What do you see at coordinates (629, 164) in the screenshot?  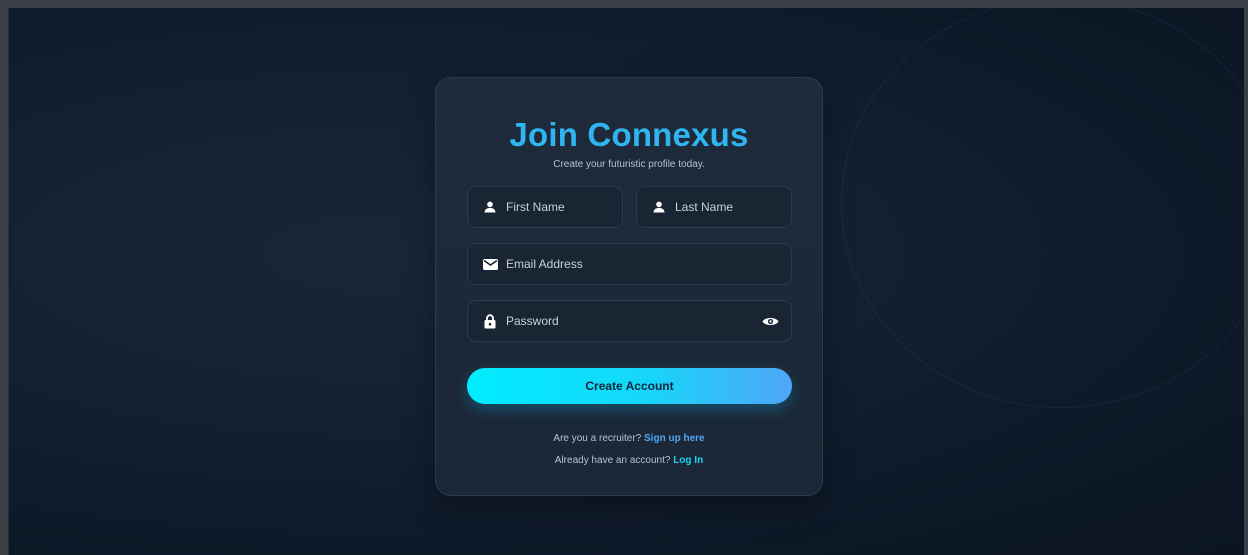 I see `page-subtitle: Create your futuristic profile today.` at bounding box center [629, 164].